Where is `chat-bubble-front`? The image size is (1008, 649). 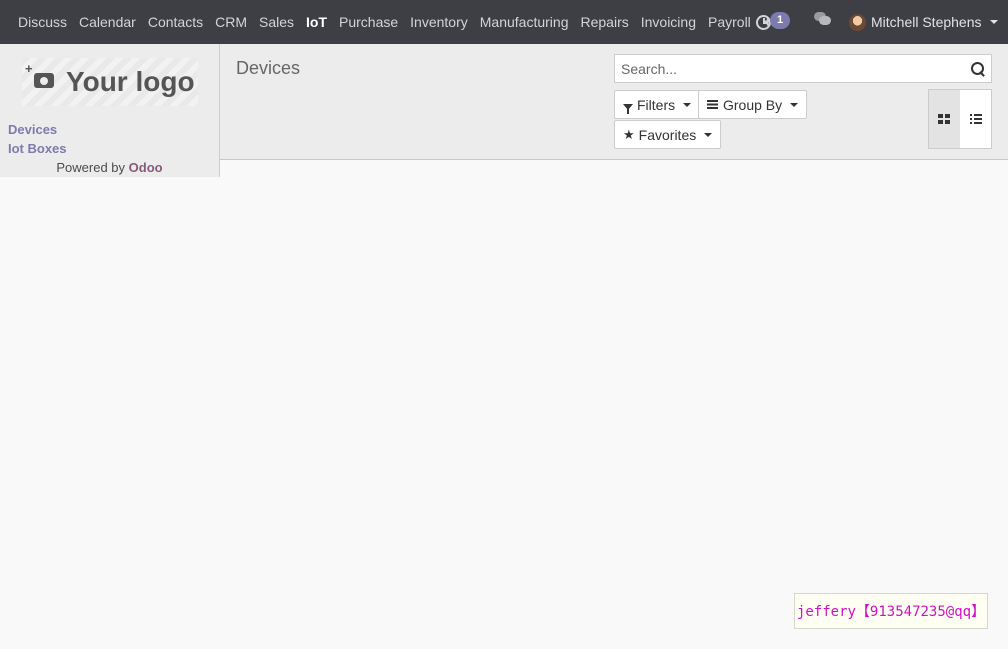 chat-bubble-front is located at coordinates (825, 20).